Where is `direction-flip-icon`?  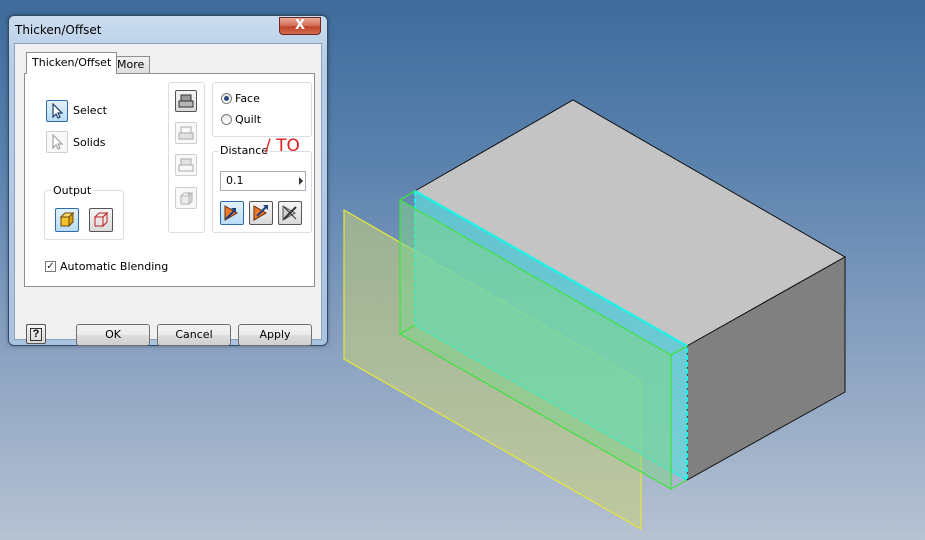 direction-flip-icon is located at coordinates (231, 213).